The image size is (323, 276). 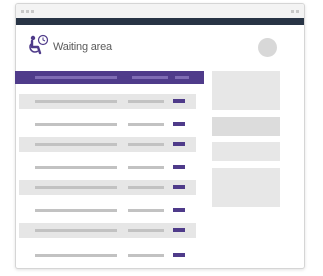 I want to click on info-panel-large, so click(x=246, y=187).